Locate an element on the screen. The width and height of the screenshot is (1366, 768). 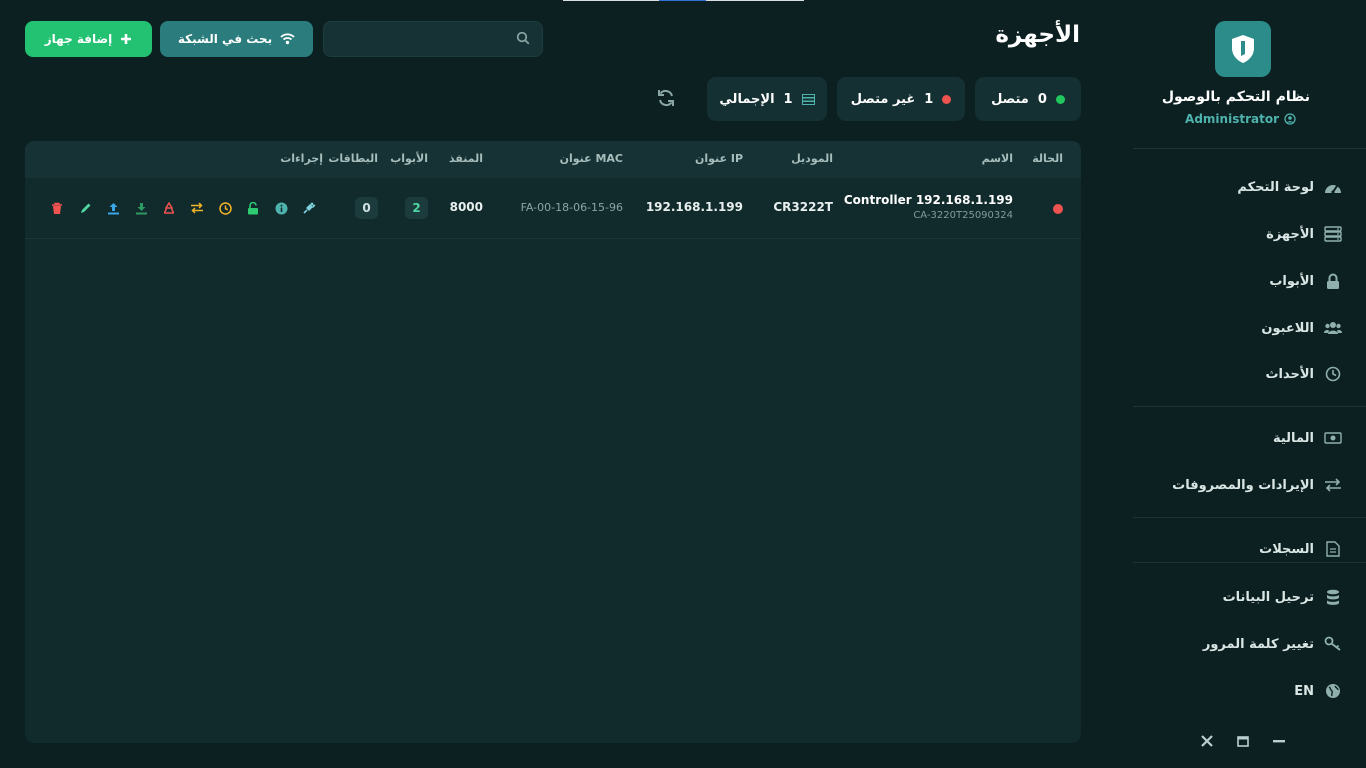
stat-offline: غير متصل 1 is located at coordinates (901, 99).